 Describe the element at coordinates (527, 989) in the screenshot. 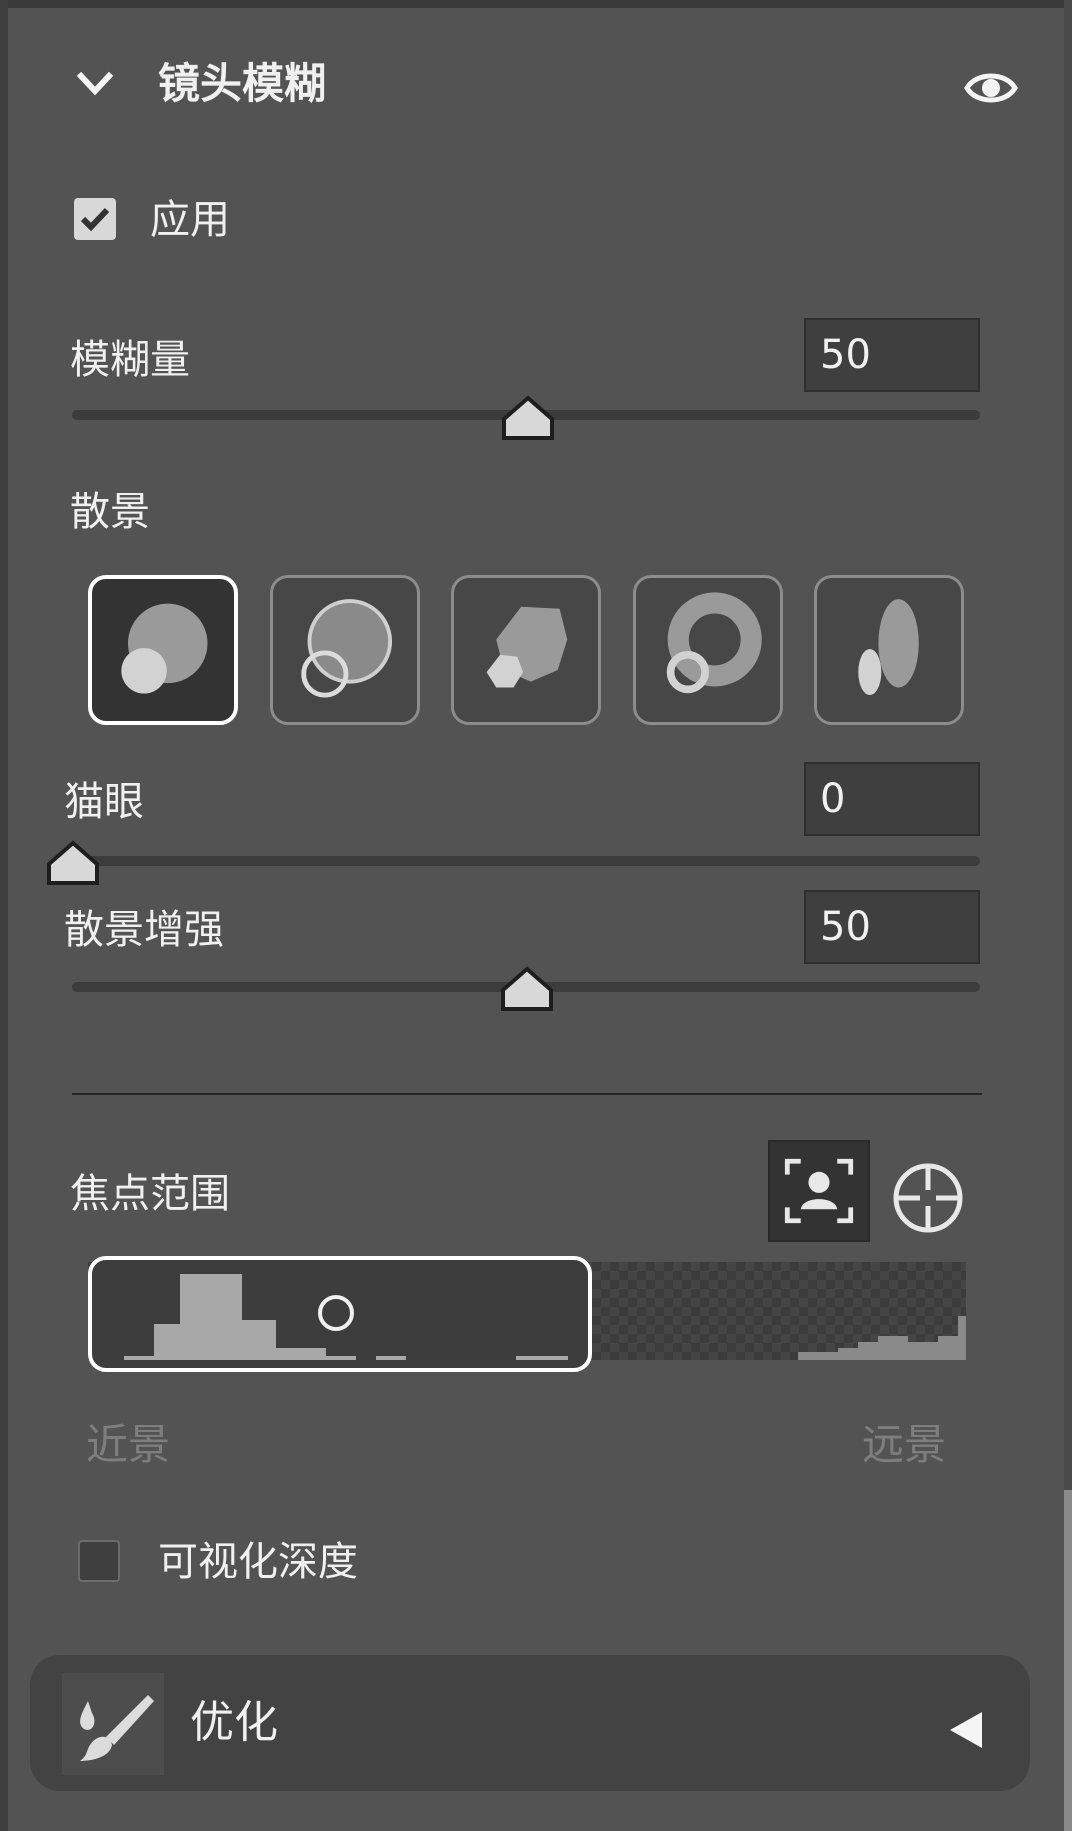

I see `bokeh-boost-slider-thumb` at that location.